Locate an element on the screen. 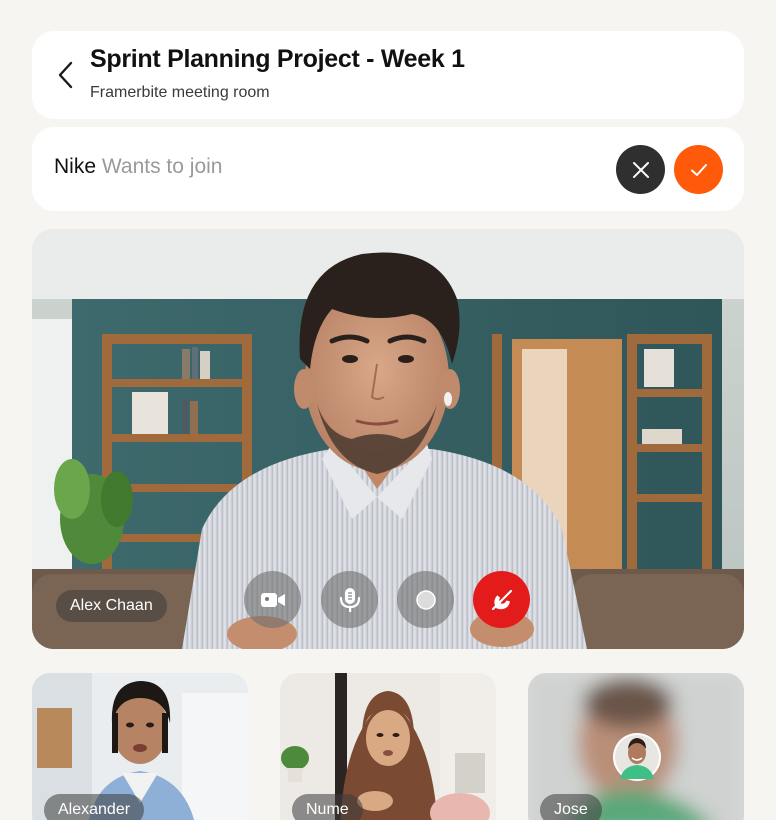 This screenshot has width=776, height=820. participant-name: Nume is located at coordinates (327, 809).